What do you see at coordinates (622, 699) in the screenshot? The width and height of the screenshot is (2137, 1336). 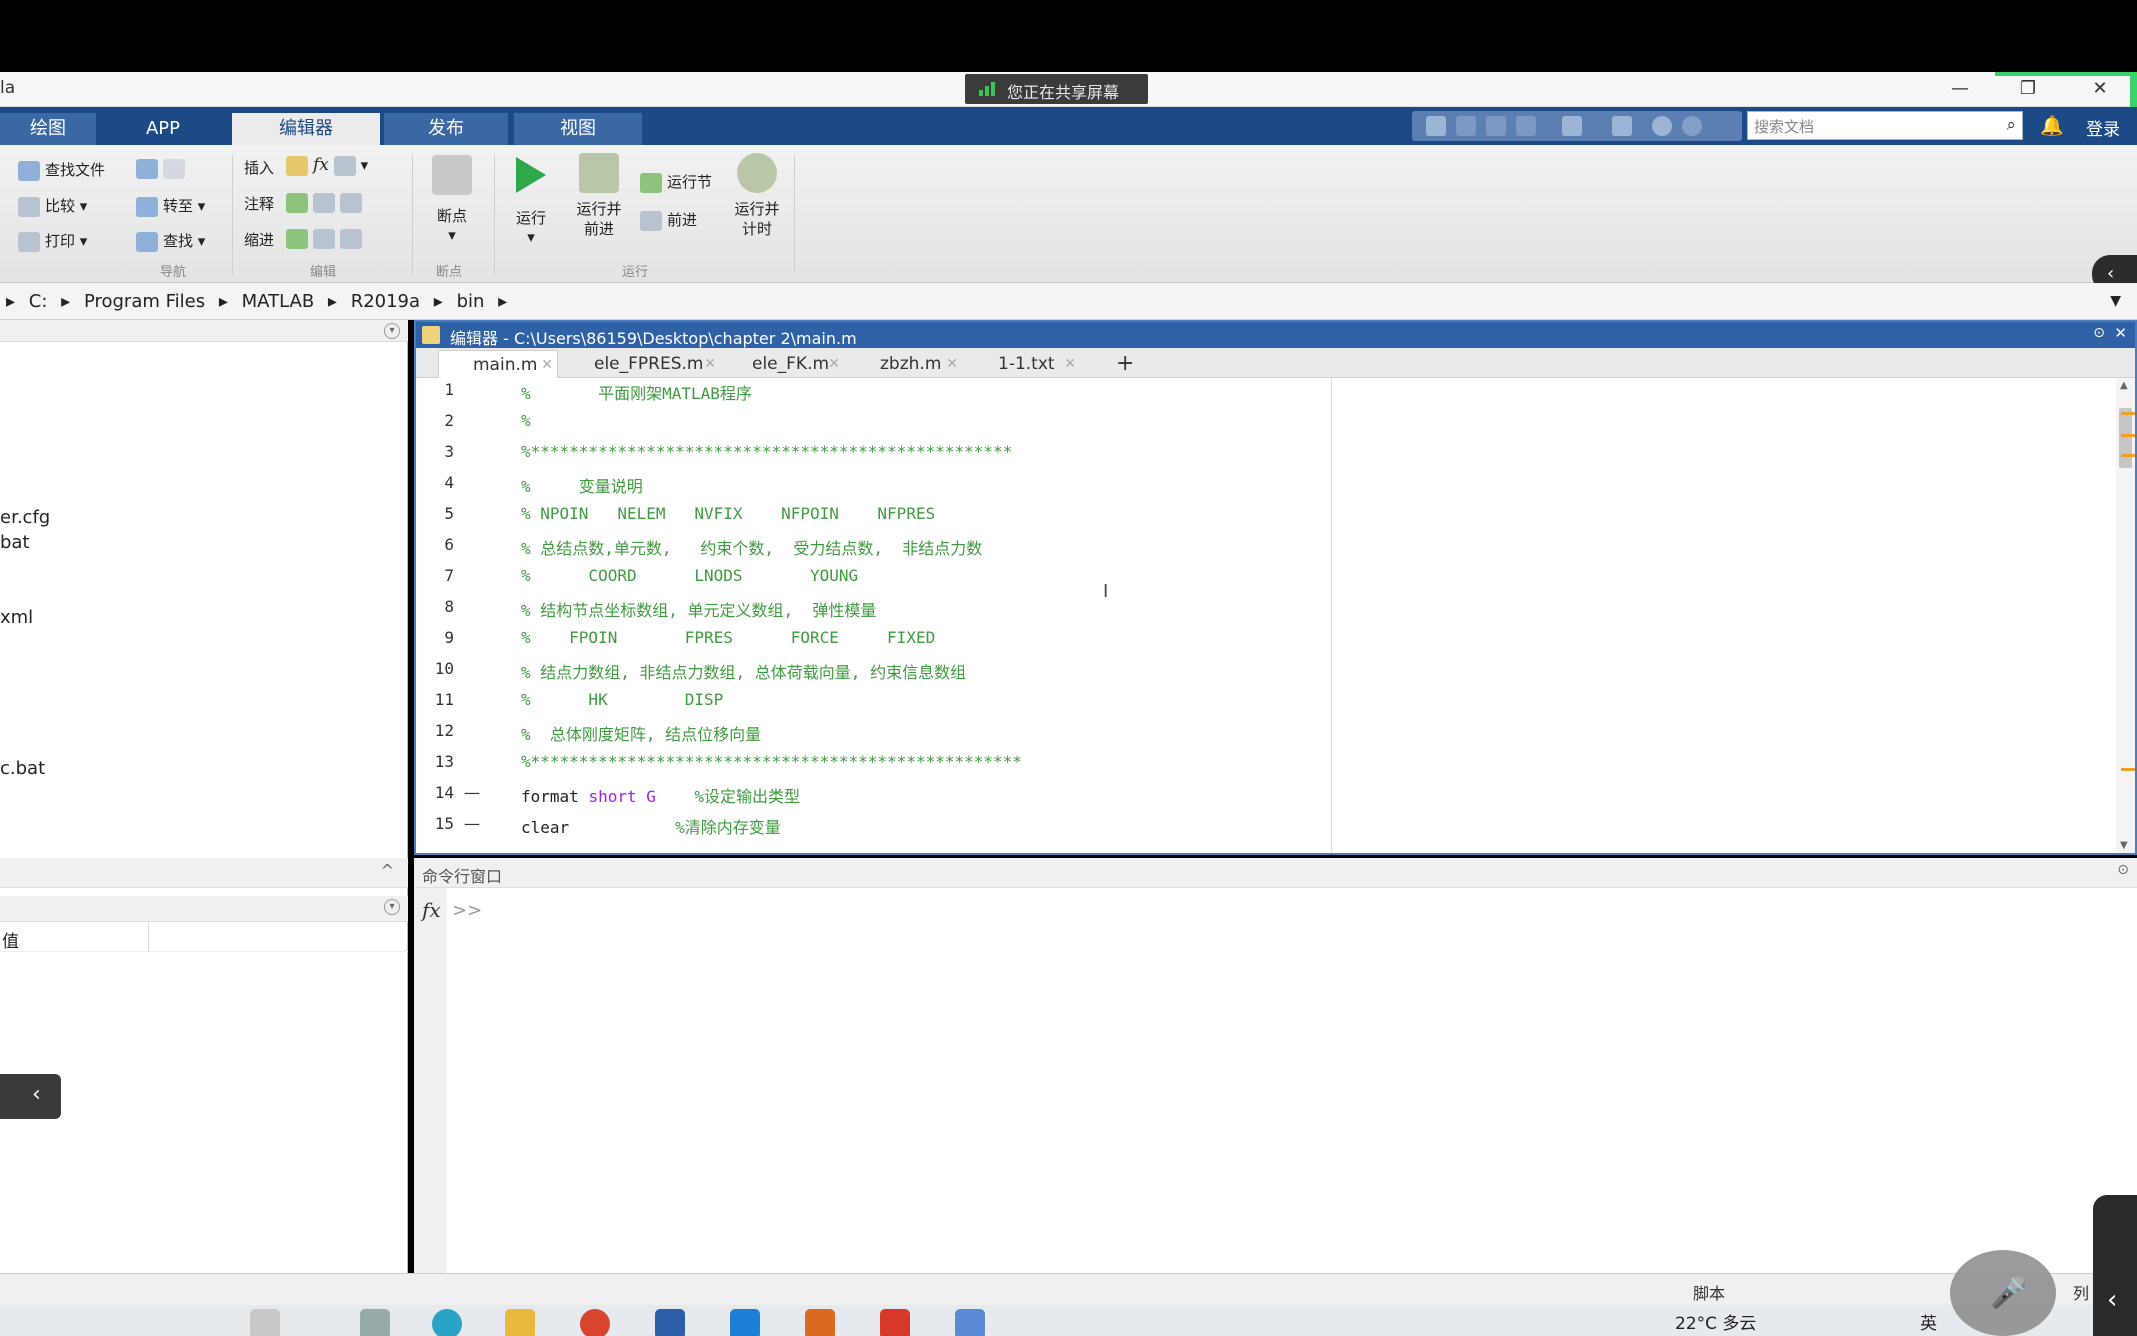 I see `code-line: % HK DISP` at bounding box center [622, 699].